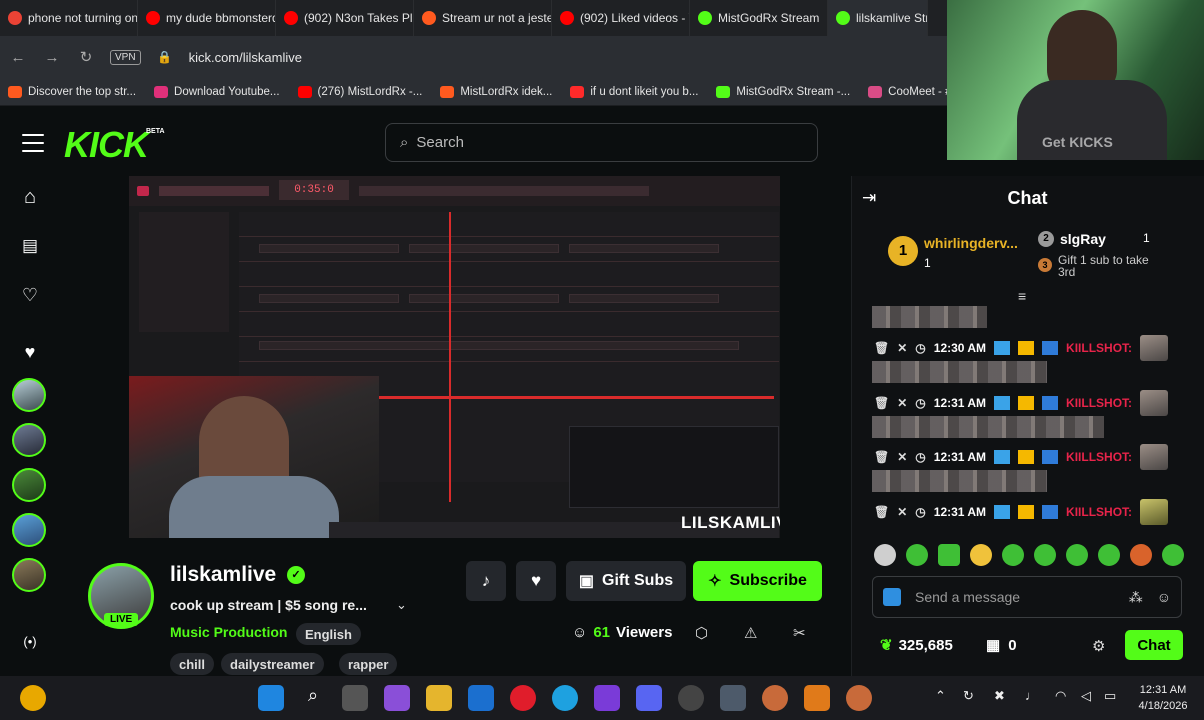 This screenshot has height=720, width=1204. Describe the element at coordinates (486, 581) in the screenshot. I see `notification-bell-button: ♪` at that location.